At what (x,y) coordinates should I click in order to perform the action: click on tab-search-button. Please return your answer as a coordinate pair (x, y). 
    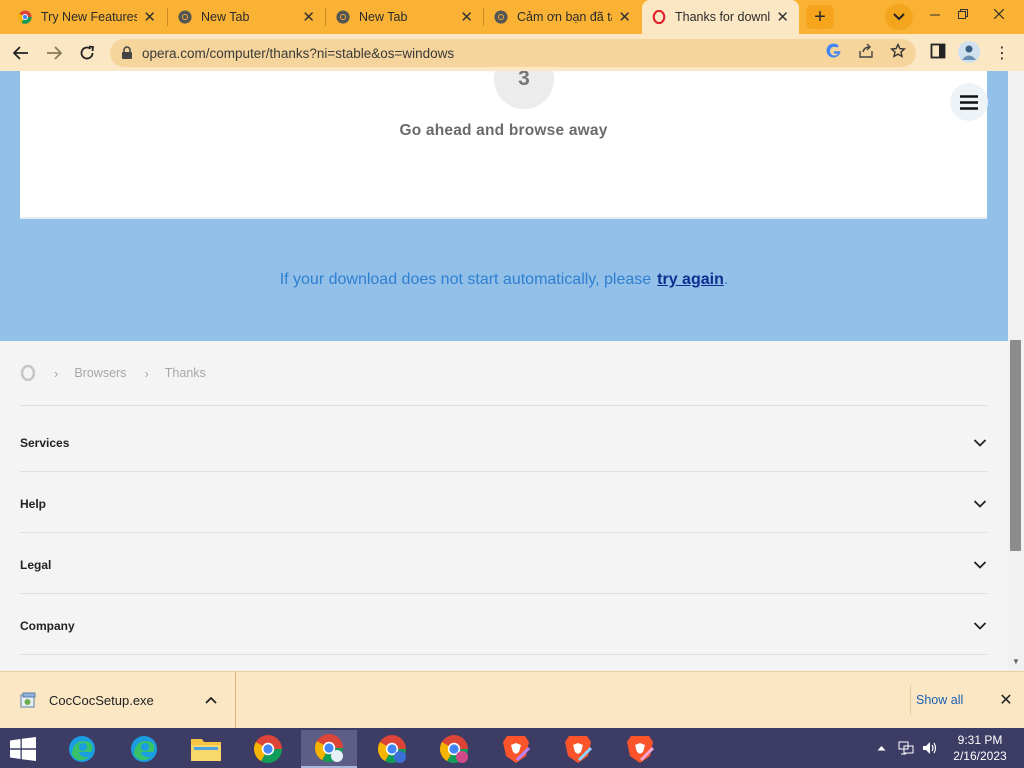
    Looking at the image, I should click on (899, 17).